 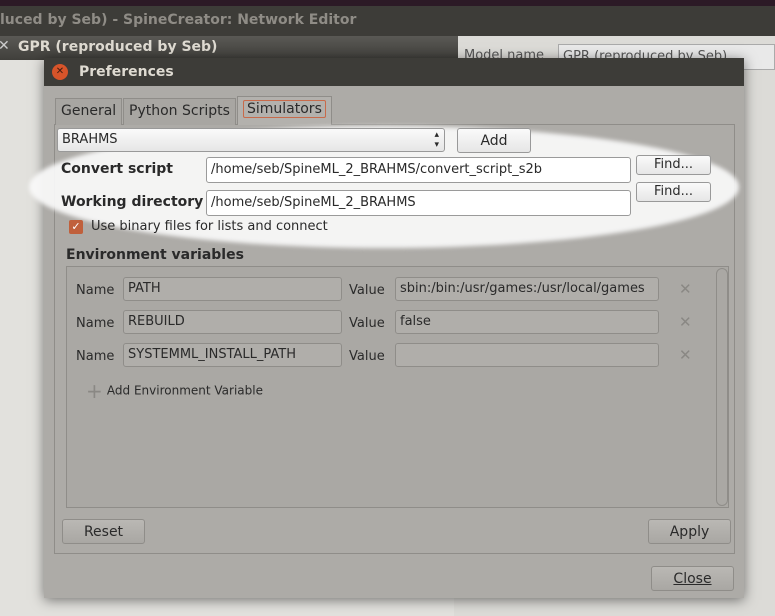 What do you see at coordinates (394, 72) in the screenshot?
I see `dialog-title: Preferences` at bounding box center [394, 72].